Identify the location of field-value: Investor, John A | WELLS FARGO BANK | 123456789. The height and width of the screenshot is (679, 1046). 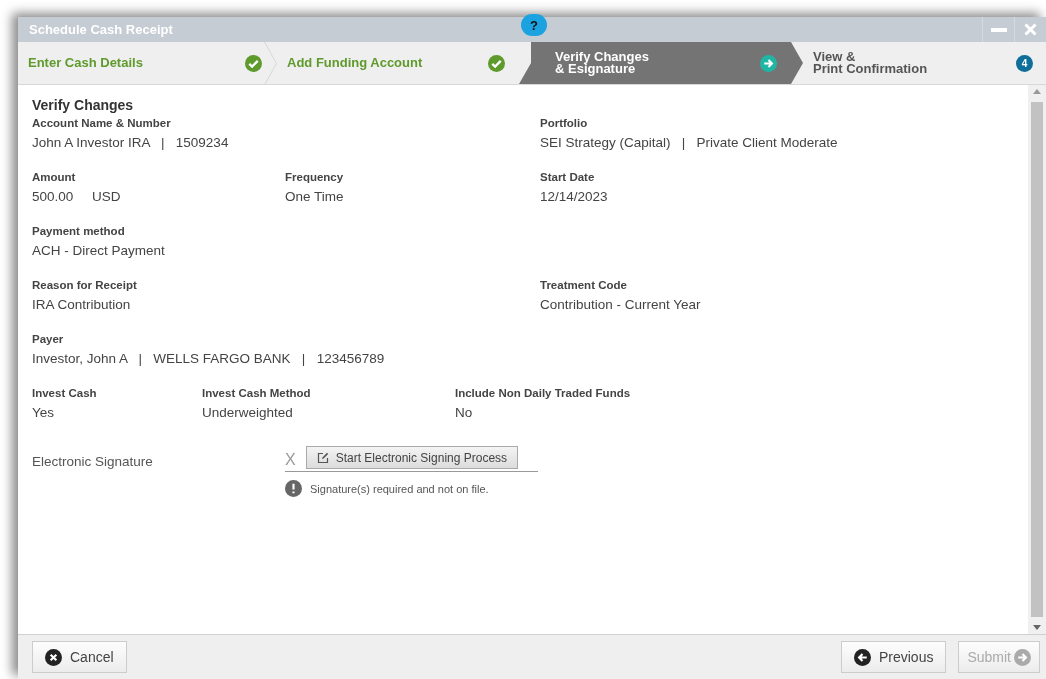
(209, 358).